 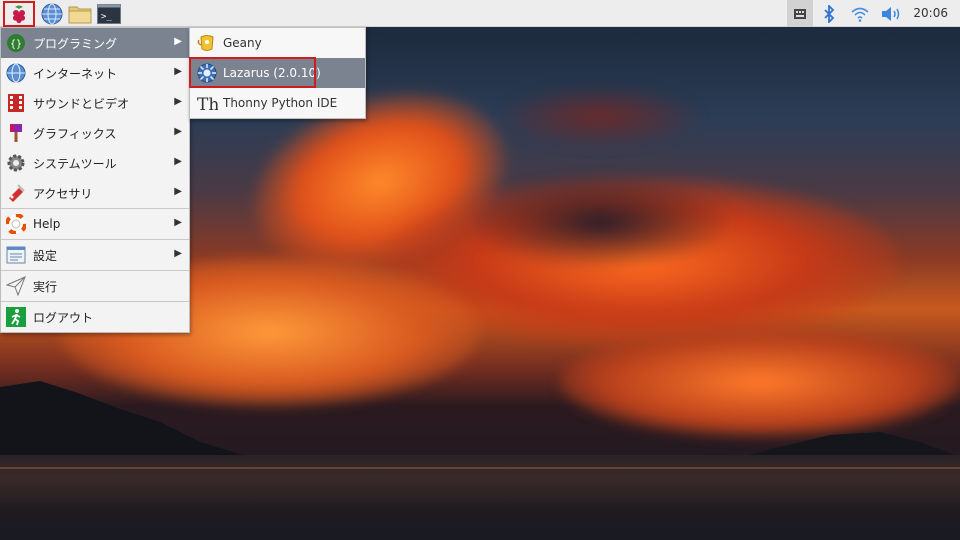 I want to click on bluetooth-icon, so click(x=829, y=13).